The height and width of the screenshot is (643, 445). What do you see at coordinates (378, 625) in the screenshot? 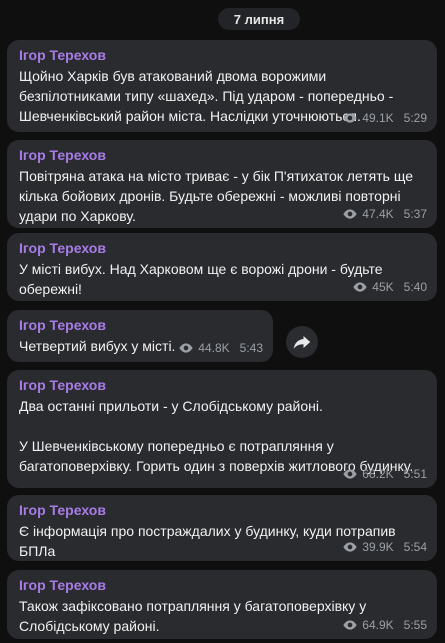
I see `view-count: 64.9K` at bounding box center [378, 625].